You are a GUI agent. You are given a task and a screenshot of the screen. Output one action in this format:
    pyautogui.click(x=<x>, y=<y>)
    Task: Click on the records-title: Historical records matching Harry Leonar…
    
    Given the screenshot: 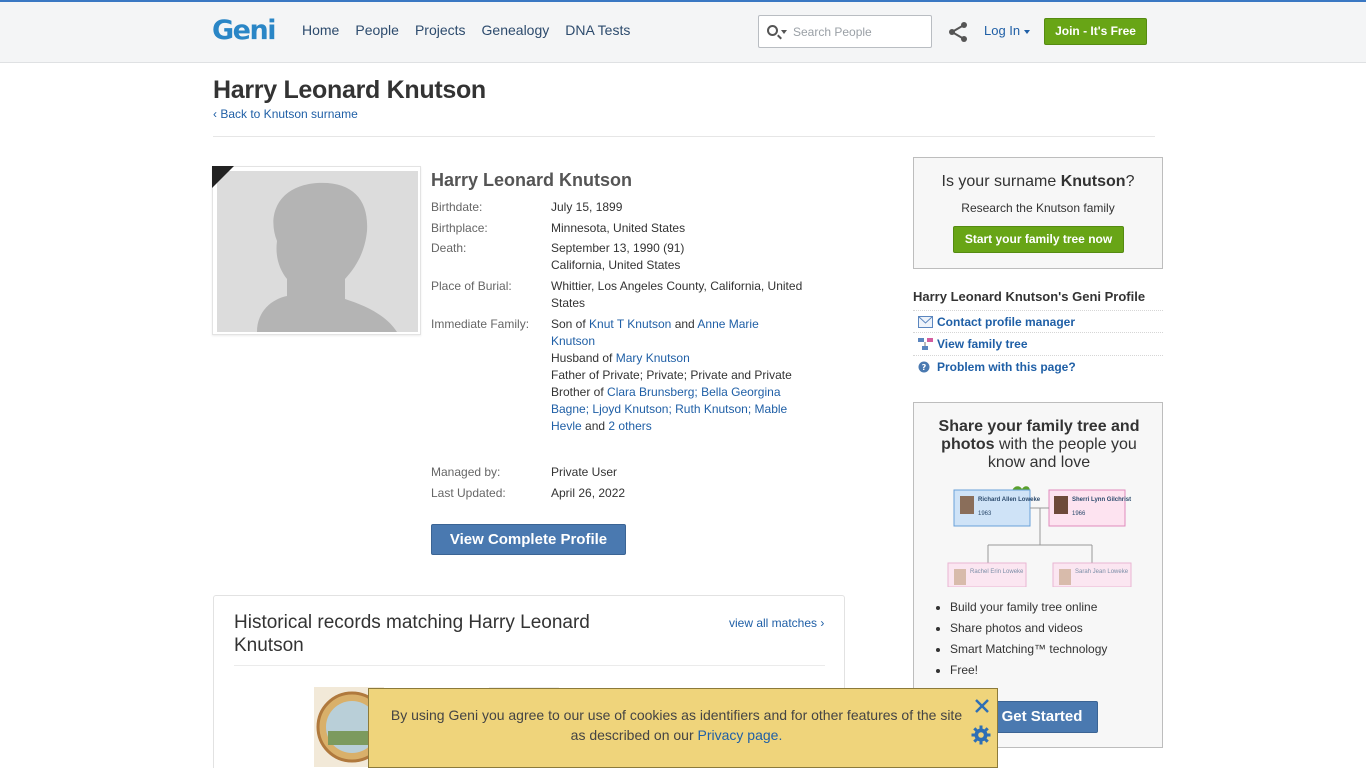 What is the action you would take?
    pyautogui.click(x=412, y=634)
    